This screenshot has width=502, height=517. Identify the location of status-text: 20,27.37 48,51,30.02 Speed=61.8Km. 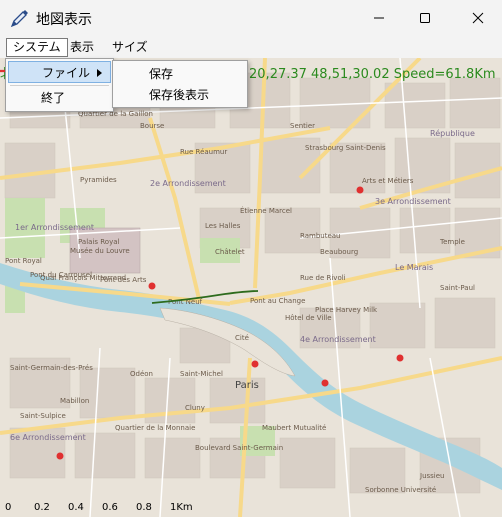
(372, 74).